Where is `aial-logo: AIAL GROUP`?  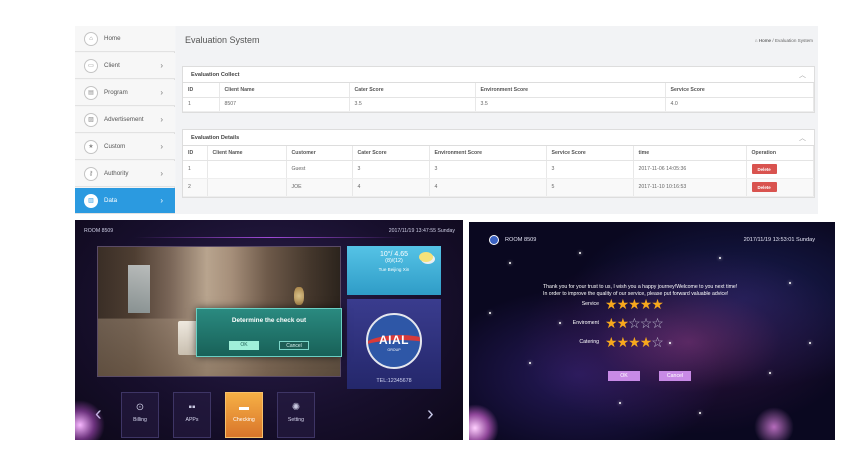
aial-logo: AIAL GROUP is located at coordinates (394, 341).